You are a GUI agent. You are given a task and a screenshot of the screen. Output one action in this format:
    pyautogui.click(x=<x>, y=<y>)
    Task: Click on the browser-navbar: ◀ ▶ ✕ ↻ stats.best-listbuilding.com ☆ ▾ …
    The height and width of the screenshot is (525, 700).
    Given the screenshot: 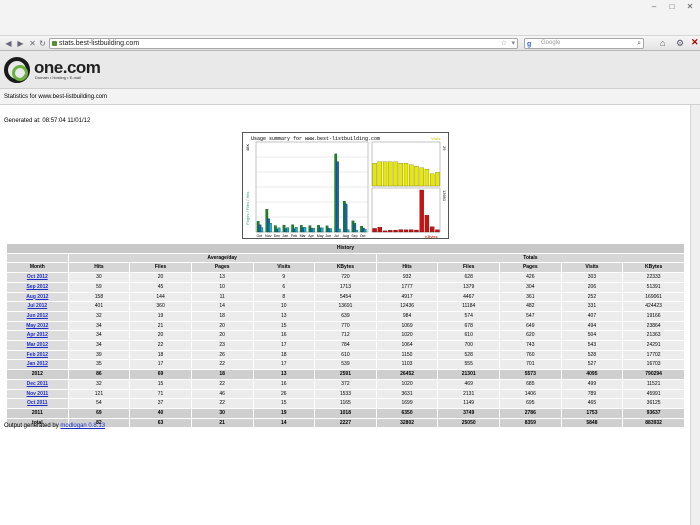 What is the action you would take?
    pyautogui.click(x=350, y=43)
    